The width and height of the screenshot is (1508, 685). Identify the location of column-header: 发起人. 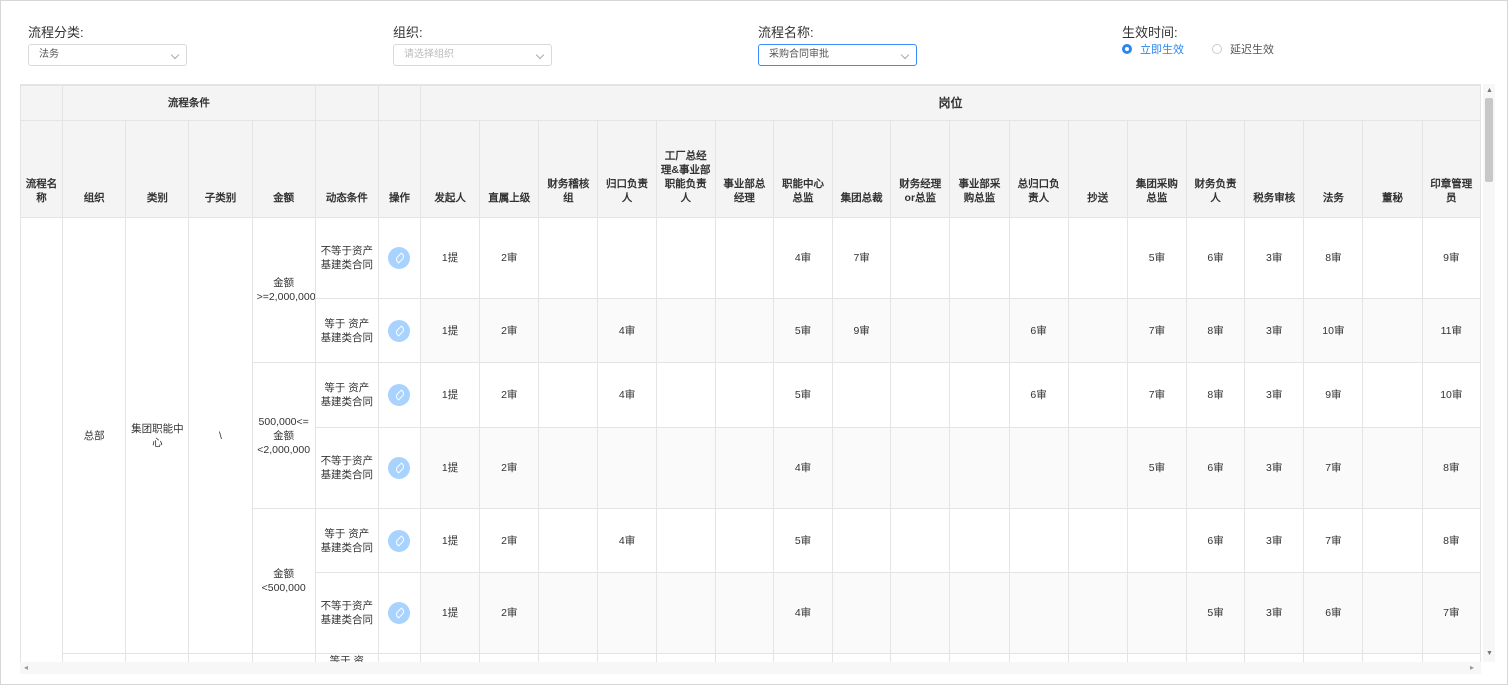
(450, 169).